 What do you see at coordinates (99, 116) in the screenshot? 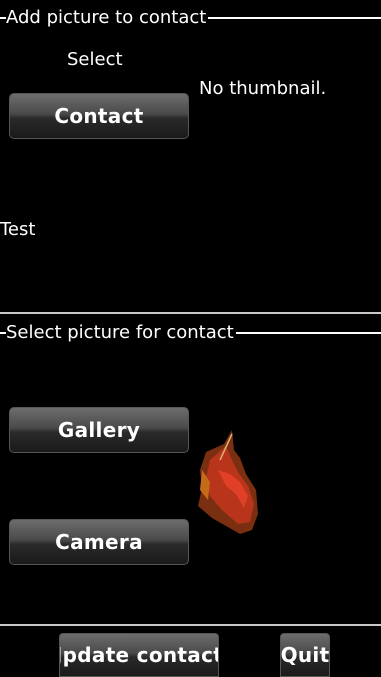
I see `contact-button: Contact` at bounding box center [99, 116].